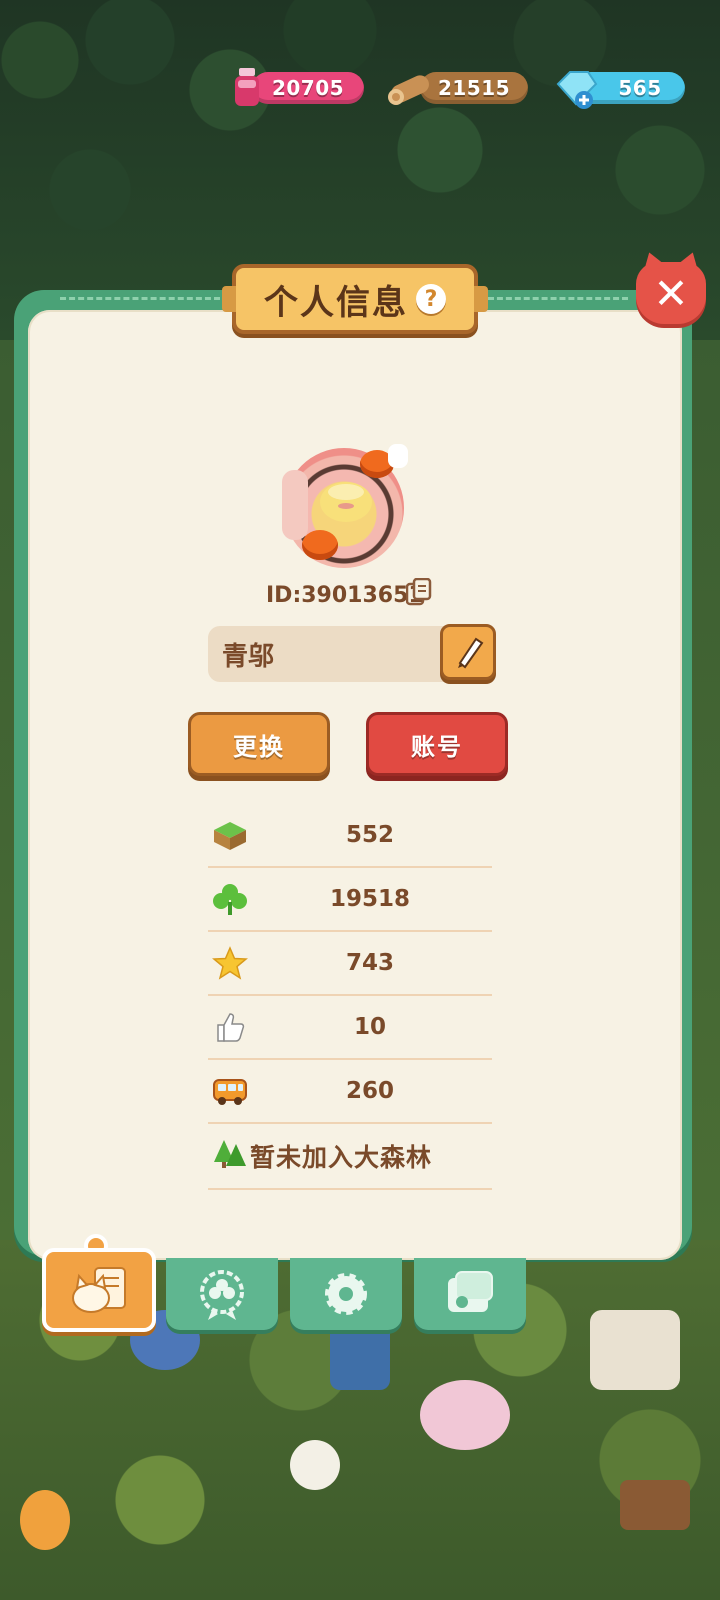 The width and height of the screenshot is (720, 1600). I want to click on account-button: 账号, so click(437, 744).